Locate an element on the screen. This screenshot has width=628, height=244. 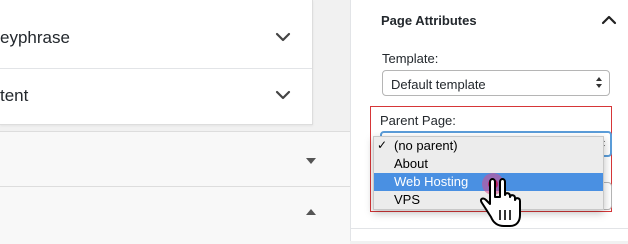
row-label: tent is located at coordinates (14, 95).